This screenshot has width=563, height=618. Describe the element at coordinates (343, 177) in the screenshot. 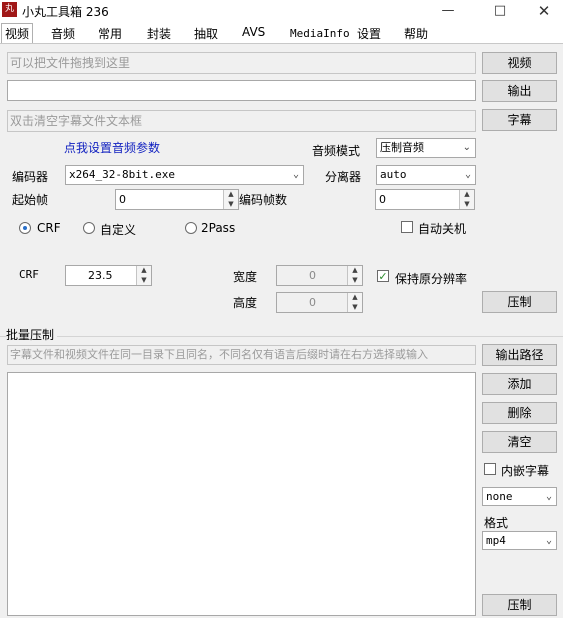

I see `splitter-label: 分离器` at that location.